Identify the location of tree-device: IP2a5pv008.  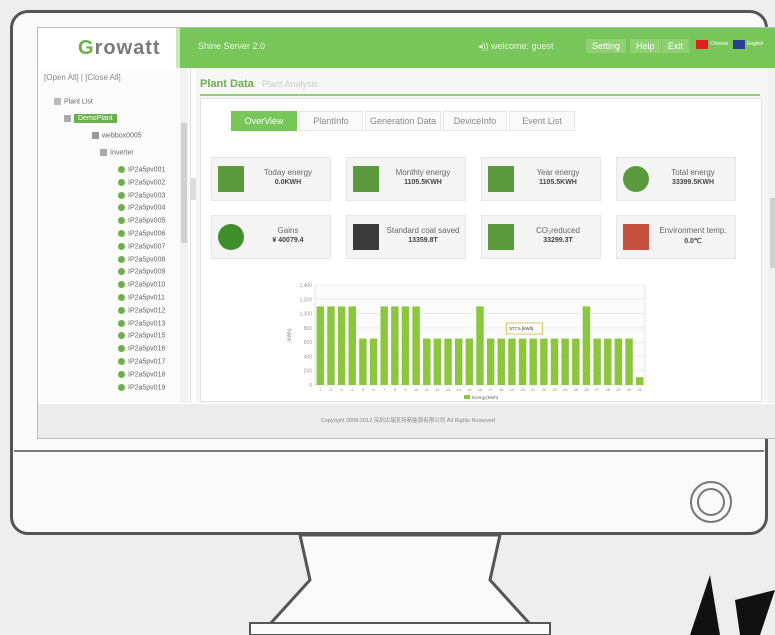
(141, 259).